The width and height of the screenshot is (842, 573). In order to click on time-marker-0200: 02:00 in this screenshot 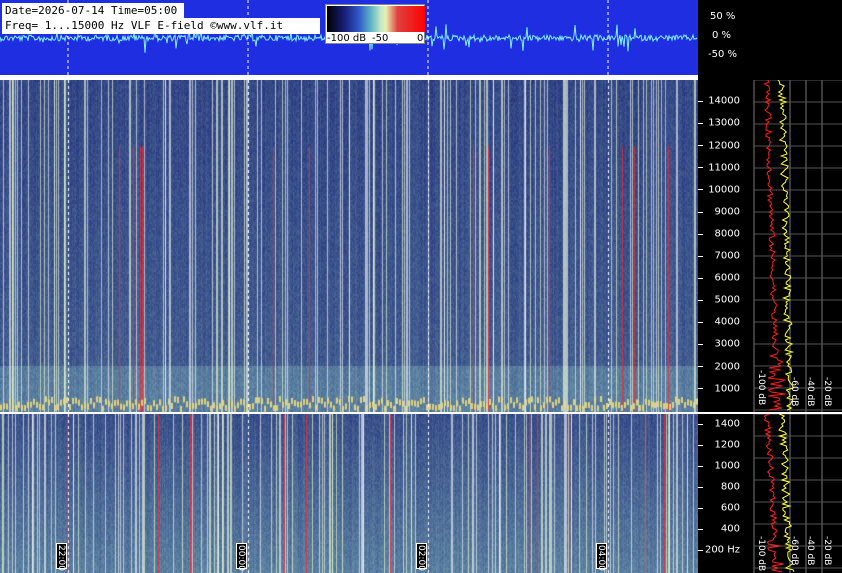, I will do `click(421, 557)`.